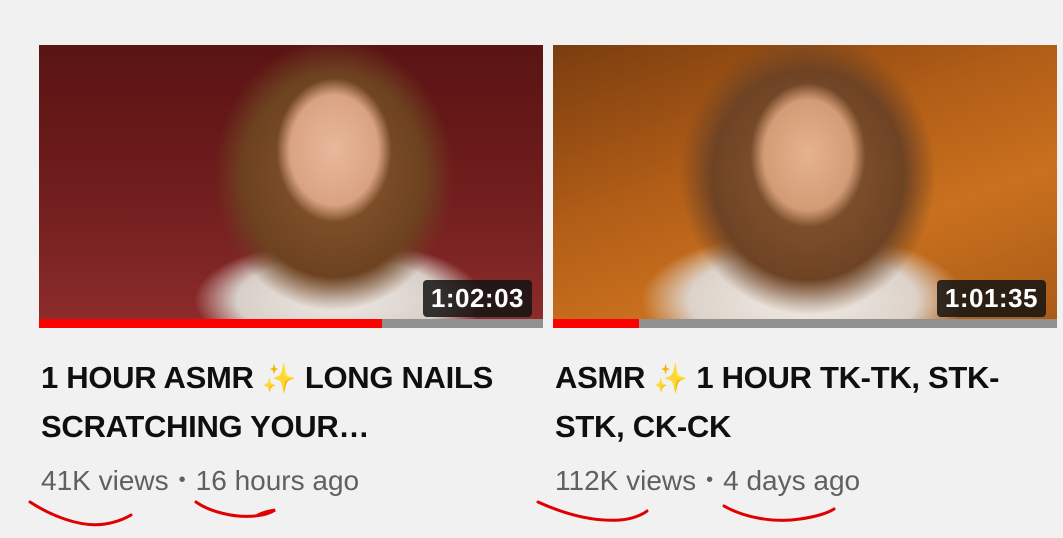  What do you see at coordinates (477, 298) in the screenshot?
I see `duration-badge: 1:02:03` at bounding box center [477, 298].